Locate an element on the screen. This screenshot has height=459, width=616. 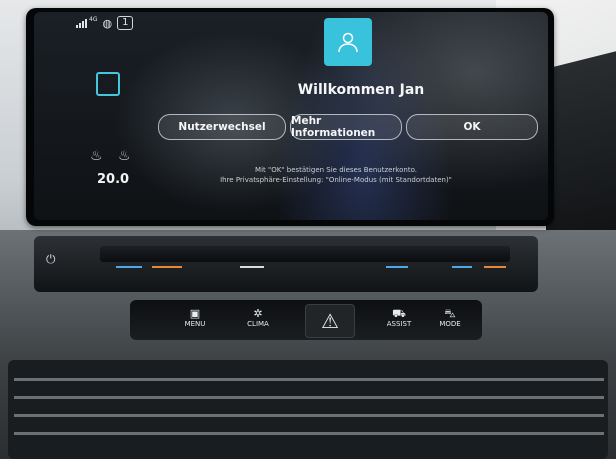
signal-icon is located at coordinates (81, 23).